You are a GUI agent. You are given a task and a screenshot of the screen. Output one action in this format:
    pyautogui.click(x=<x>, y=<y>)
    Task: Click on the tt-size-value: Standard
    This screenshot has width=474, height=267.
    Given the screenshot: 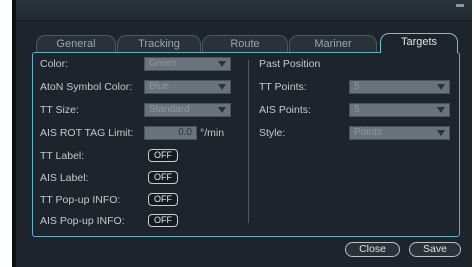 What is the action you would take?
    pyautogui.click(x=169, y=109)
    